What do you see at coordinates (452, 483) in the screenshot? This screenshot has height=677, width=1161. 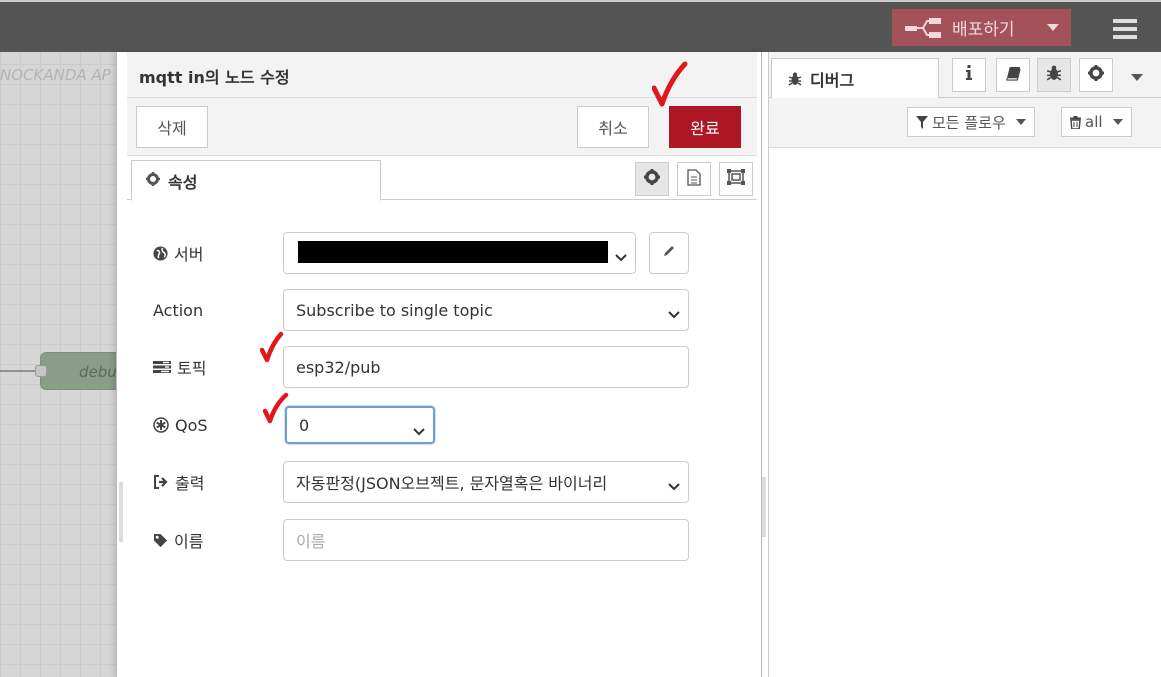 I see `output-value: 자동판정(JSON오브젝트, 문자열혹은 바이너리` at bounding box center [452, 483].